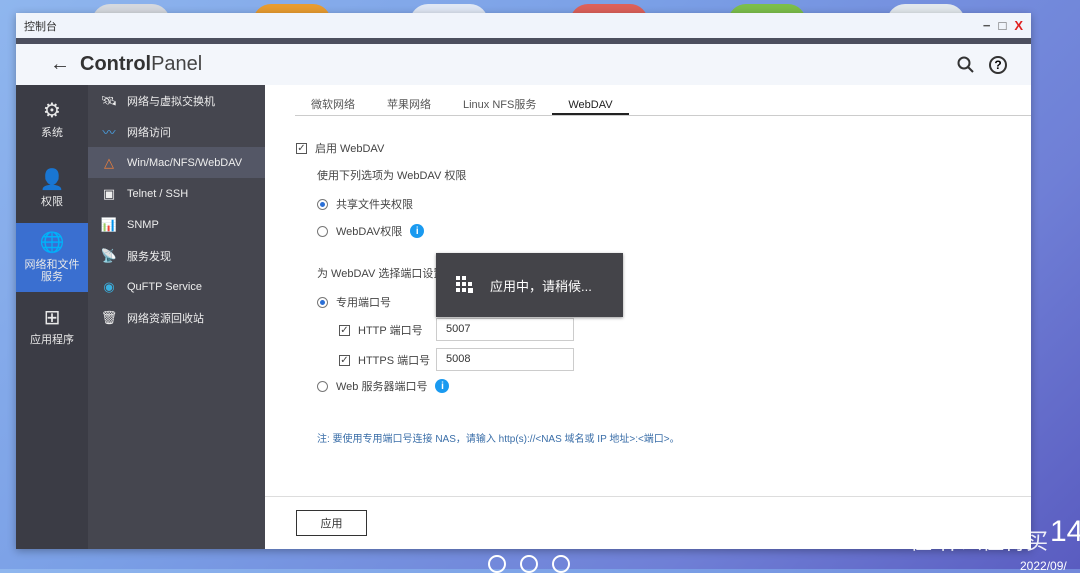  Describe the element at coordinates (350, 149) in the screenshot. I see `enable-webdav-label: 启用 WebDAV` at that location.